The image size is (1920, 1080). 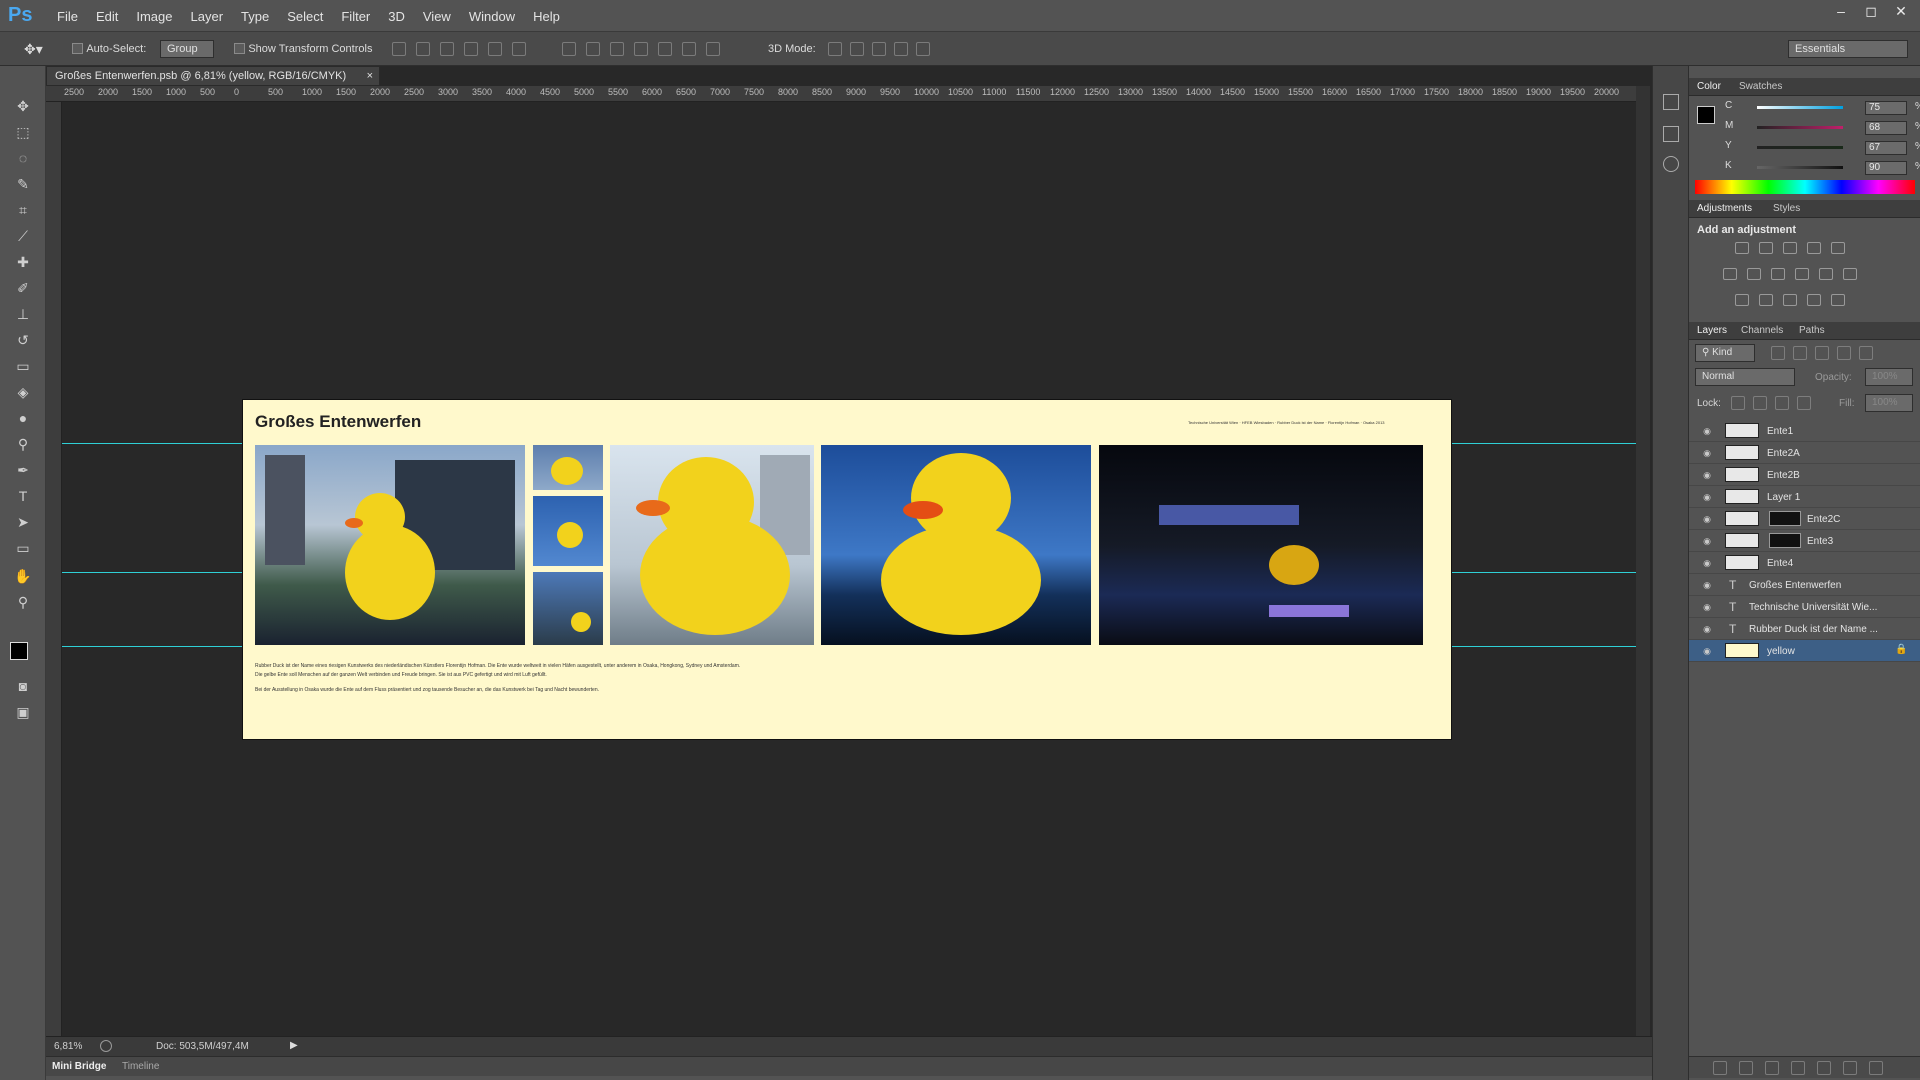 I want to click on menu-select: Select, so click(x=305, y=16).